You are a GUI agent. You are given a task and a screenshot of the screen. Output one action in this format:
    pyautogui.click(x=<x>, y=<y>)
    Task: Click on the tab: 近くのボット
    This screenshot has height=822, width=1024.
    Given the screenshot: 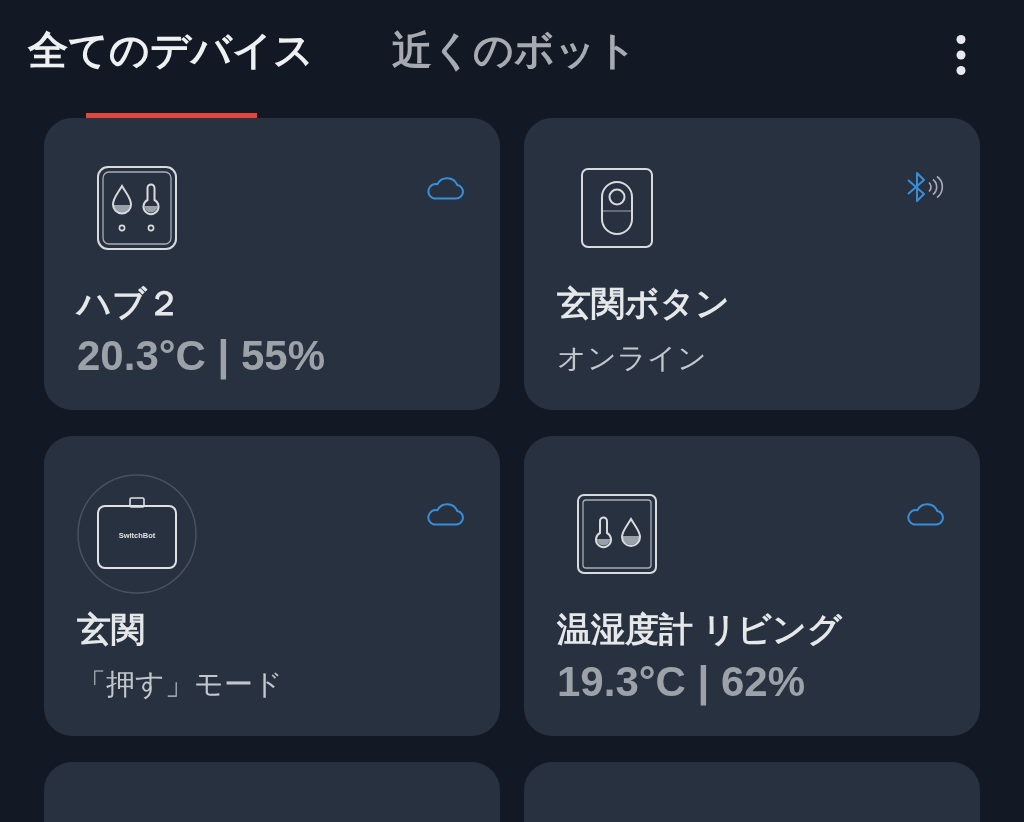 What is the action you would take?
    pyautogui.click(x=514, y=59)
    